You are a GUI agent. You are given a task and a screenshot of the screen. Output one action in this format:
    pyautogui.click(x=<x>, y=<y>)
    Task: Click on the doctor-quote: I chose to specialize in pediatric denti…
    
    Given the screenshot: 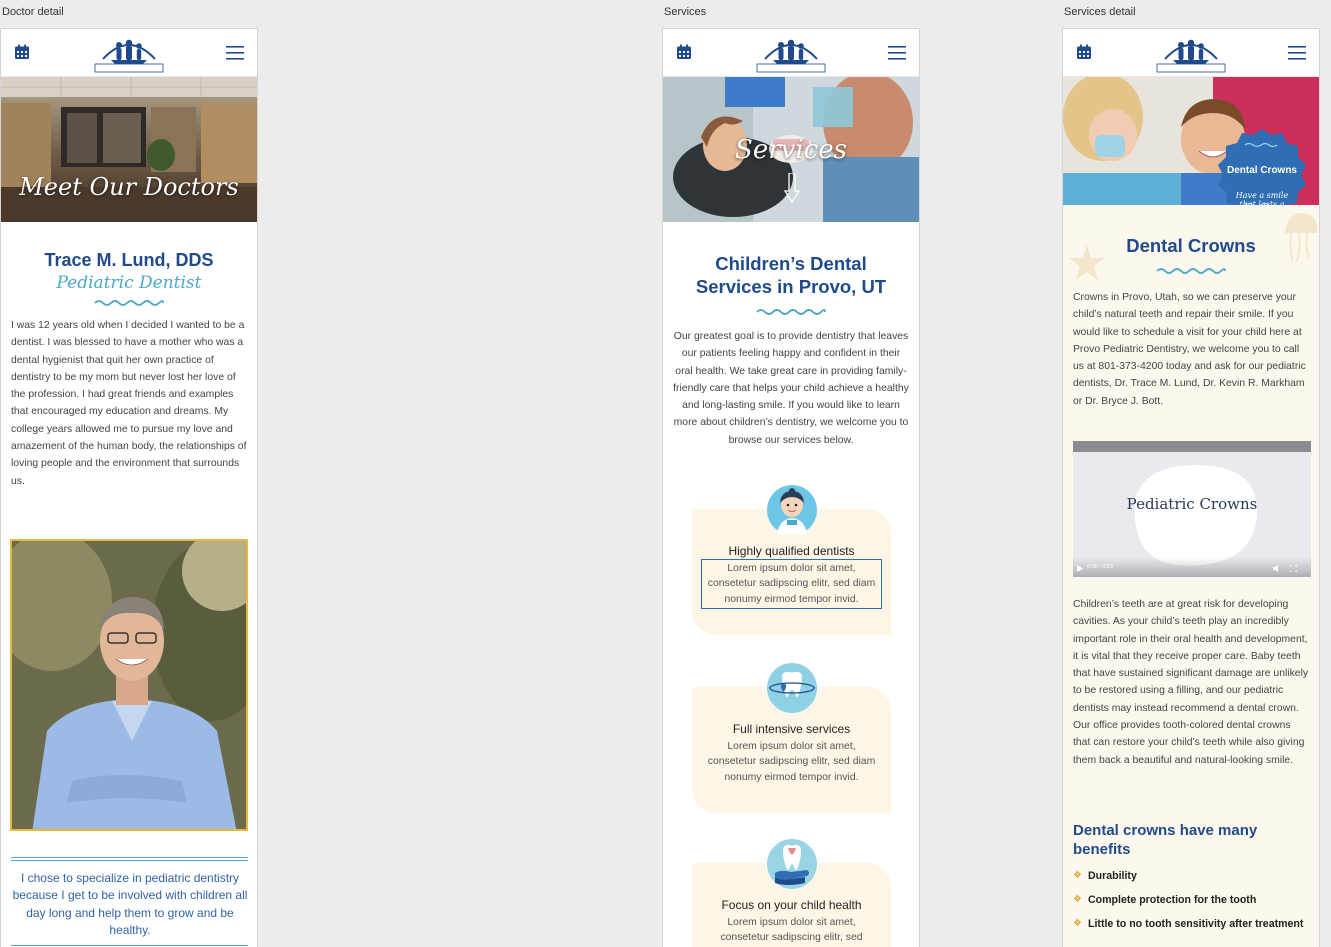 What is the action you would take?
    pyautogui.click(x=130, y=904)
    